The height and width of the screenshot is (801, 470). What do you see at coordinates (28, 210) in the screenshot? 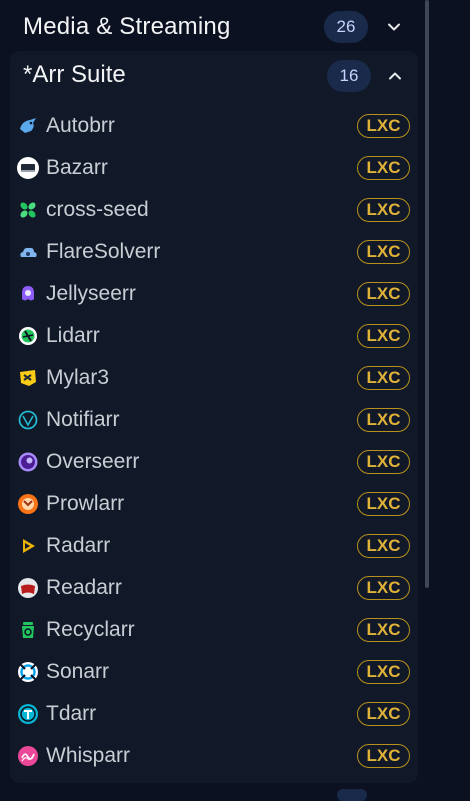
I see `cross-seed-icon` at bounding box center [28, 210].